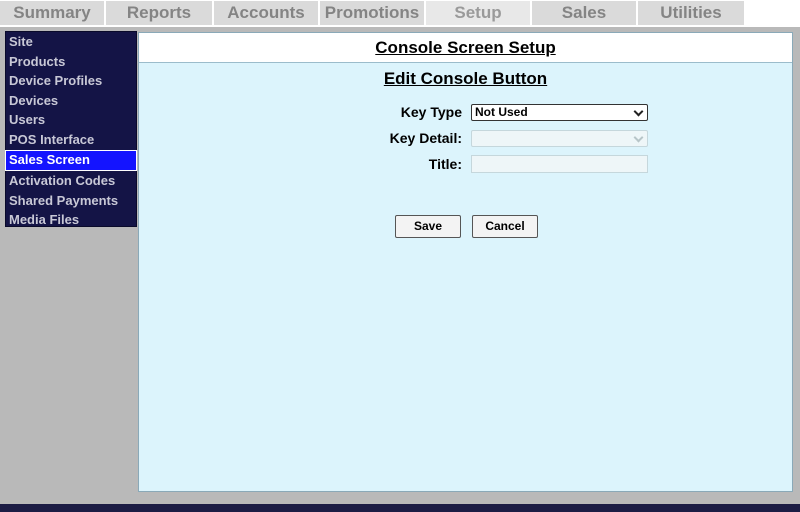  What do you see at coordinates (71, 140) in the screenshot?
I see `sidebar-item-pos-interface: POS Interface` at bounding box center [71, 140].